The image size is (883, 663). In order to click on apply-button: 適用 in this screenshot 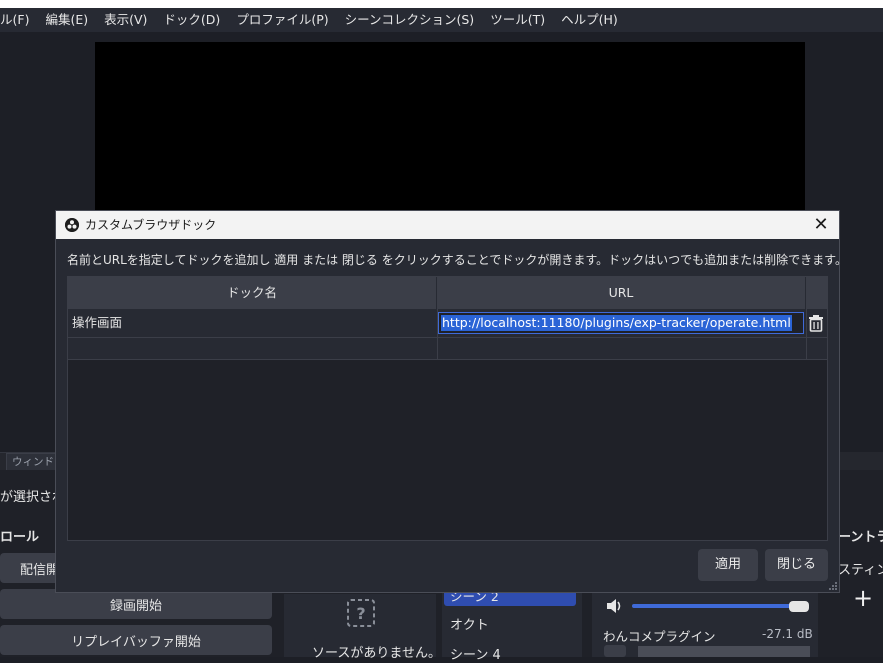, I will do `click(728, 565)`.